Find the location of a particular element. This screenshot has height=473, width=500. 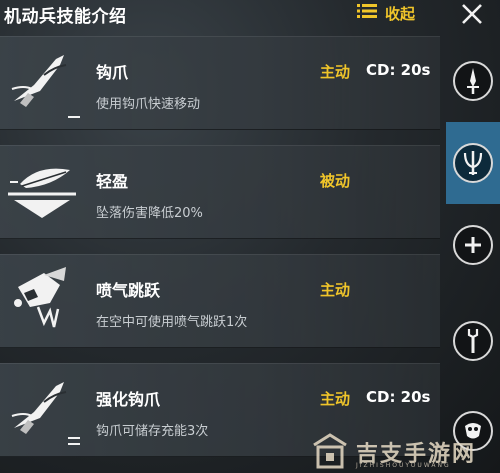

skill-type: 被动 is located at coordinates (335, 181).